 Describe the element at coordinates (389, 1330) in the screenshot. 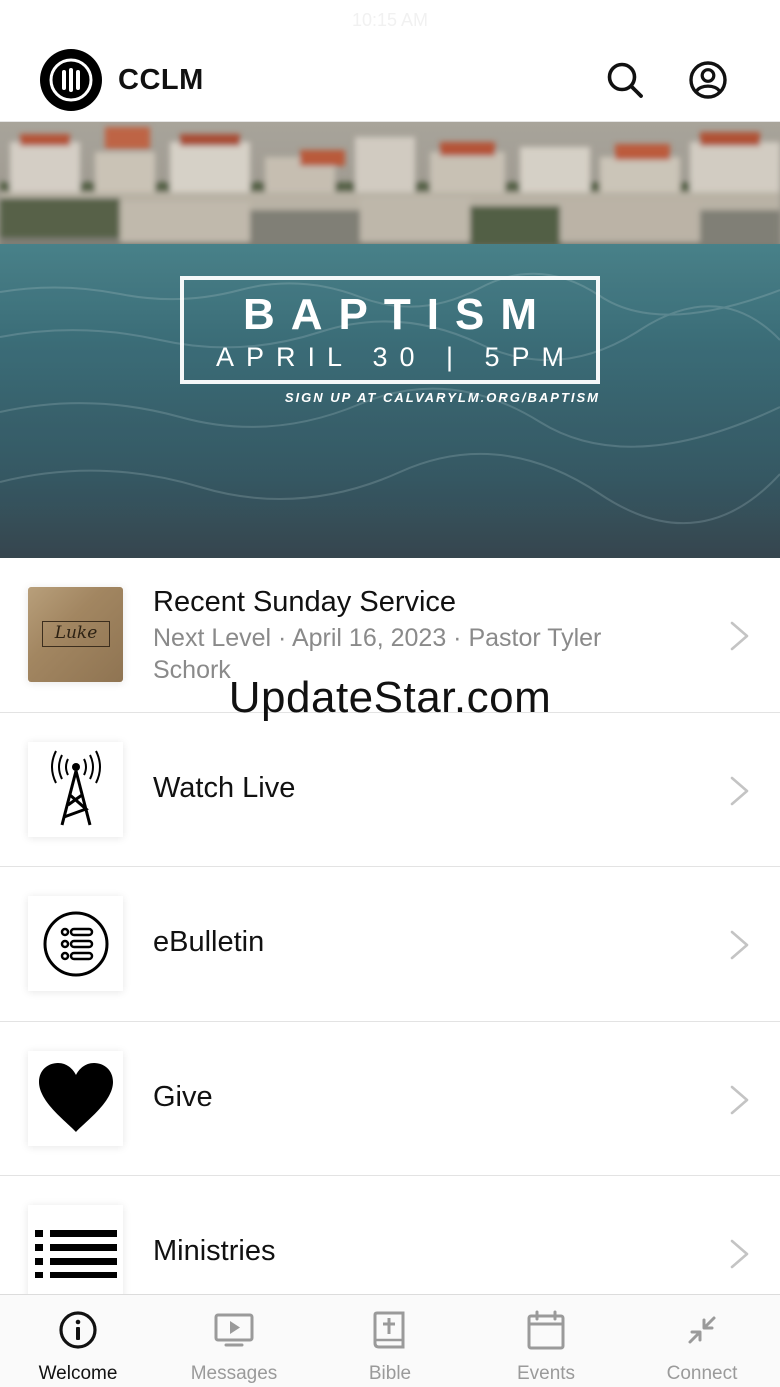

I see `bible-icon` at that location.